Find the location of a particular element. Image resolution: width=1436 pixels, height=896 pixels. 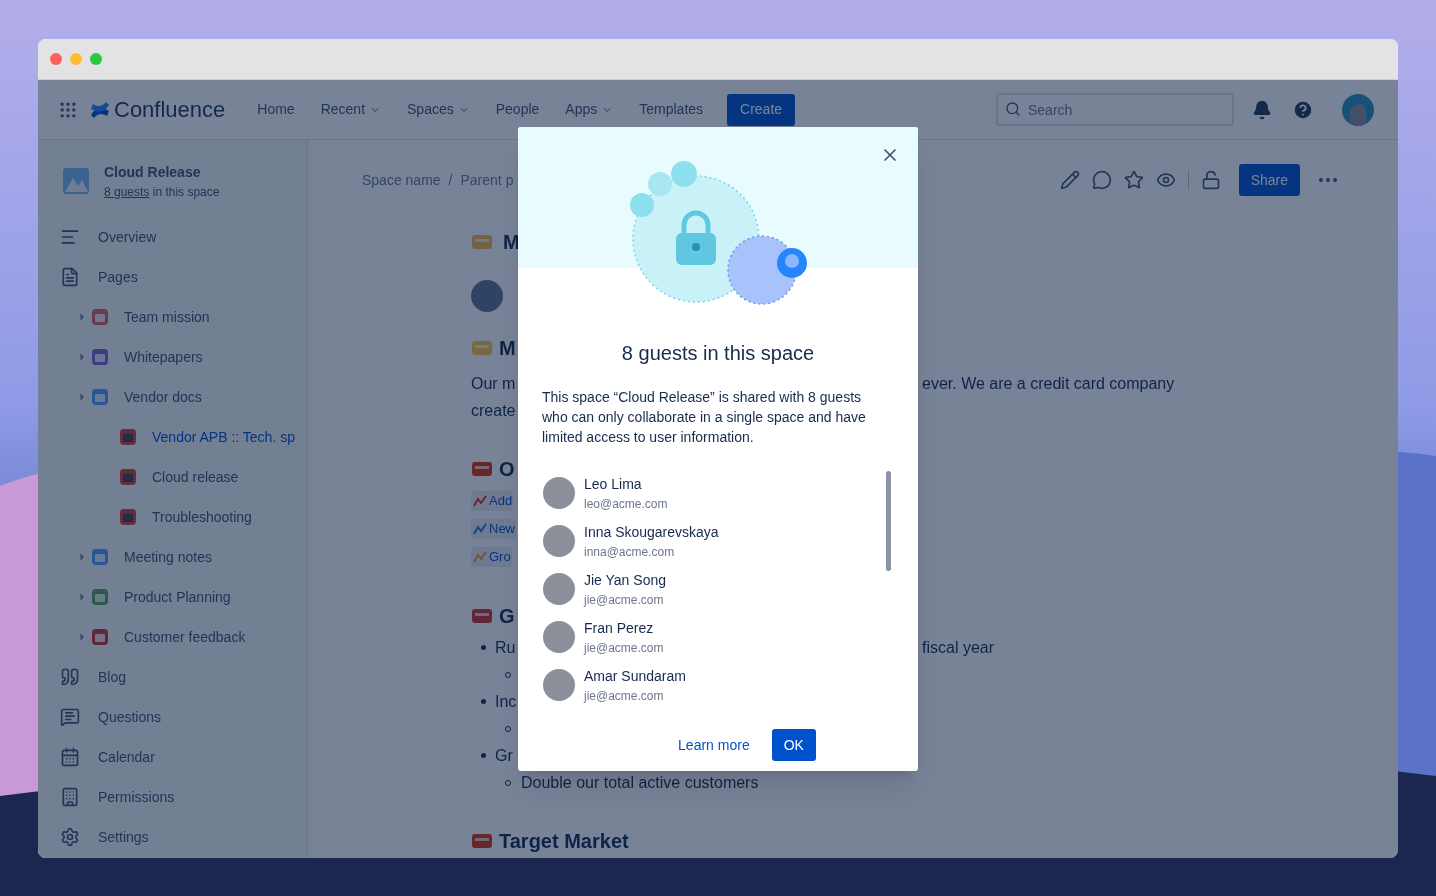

page-tree-item: Troubleshooting is located at coordinates (202, 517).